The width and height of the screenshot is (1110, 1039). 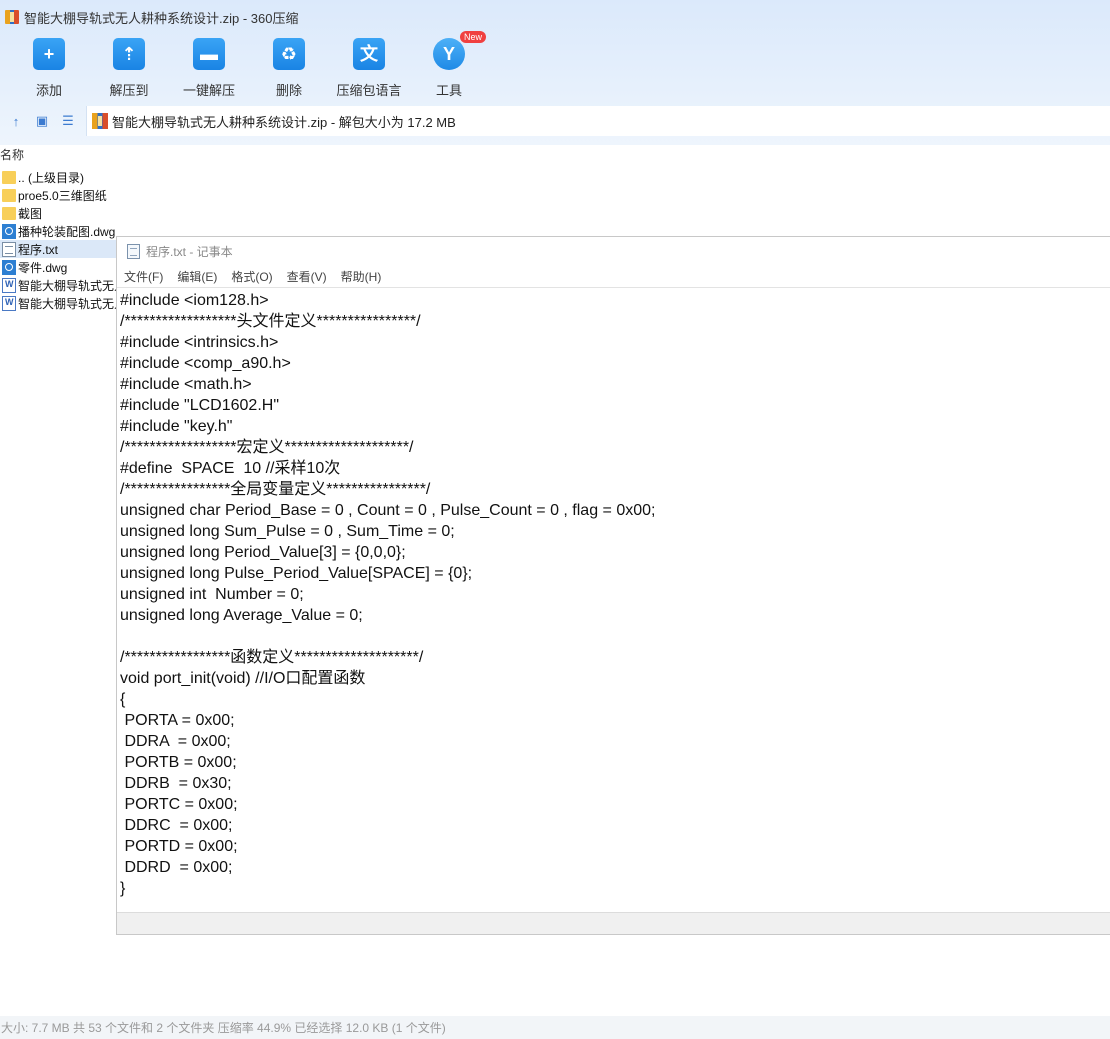 I want to click on notepad-status-bar, so click(x=613, y=923).